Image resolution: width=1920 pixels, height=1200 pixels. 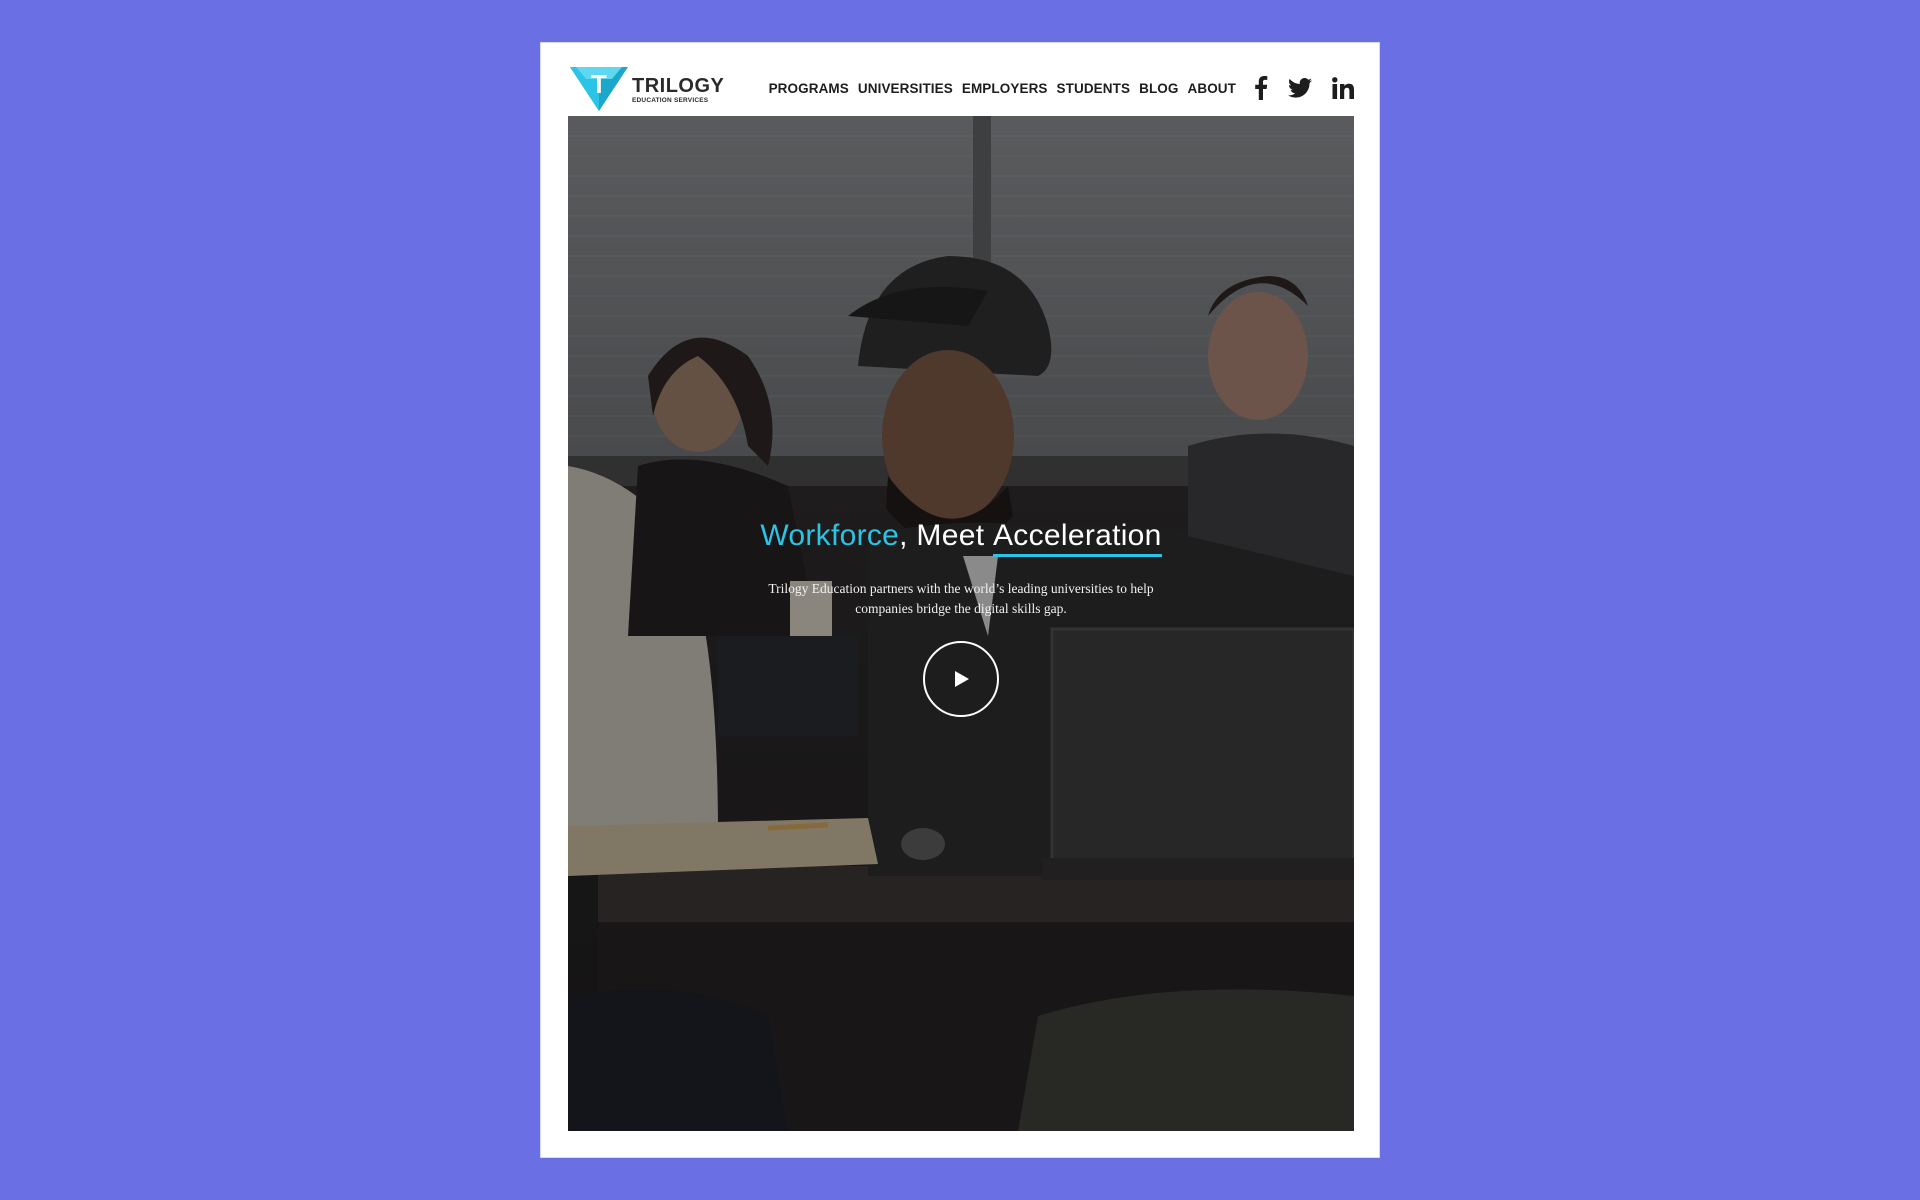 What do you see at coordinates (599, 84) in the screenshot?
I see `logo-letter: T` at bounding box center [599, 84].